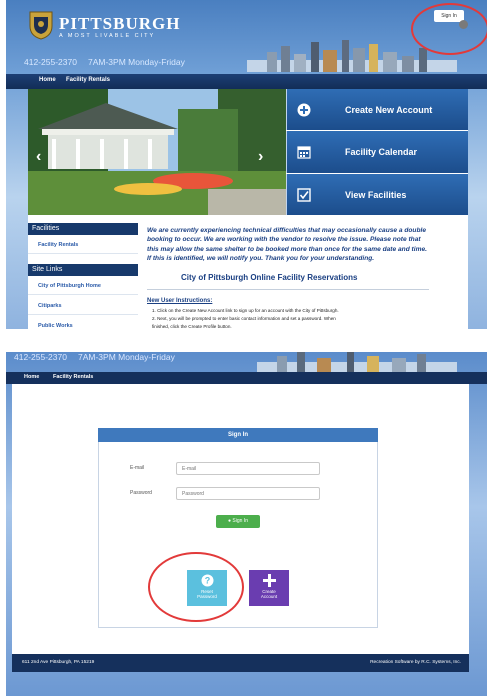 This screenshot has height=696, width=487. I want to click on create-account-tile: Create Account, so click(269, 588).